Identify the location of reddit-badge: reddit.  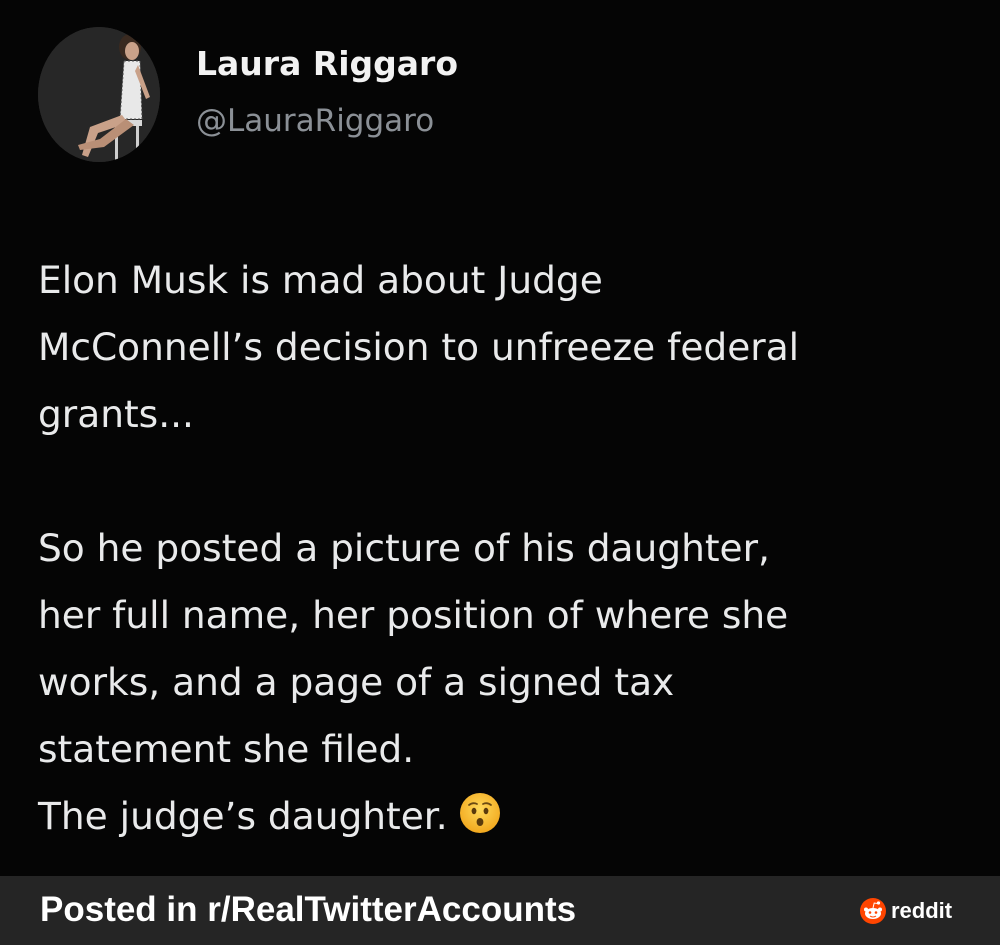
(906, 911).